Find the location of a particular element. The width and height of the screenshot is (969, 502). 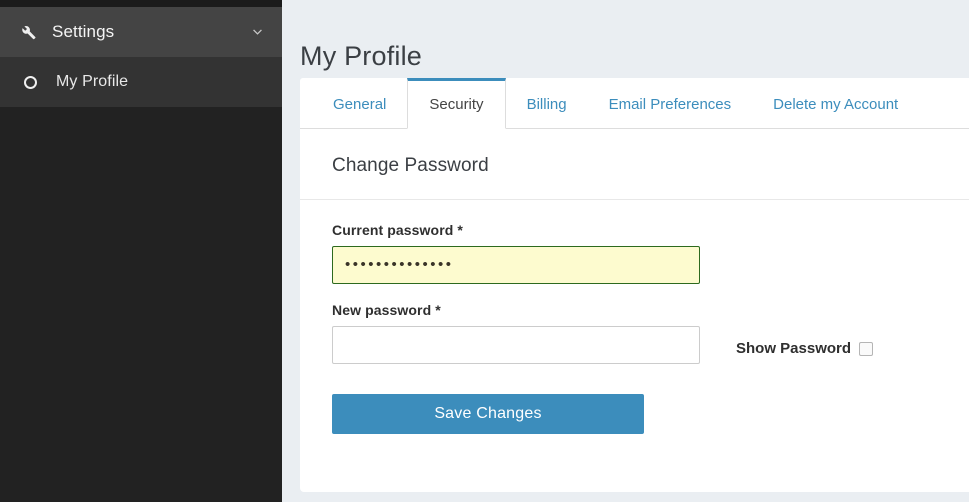

new-password-row: Show Password is located at coordinates (650, 345).